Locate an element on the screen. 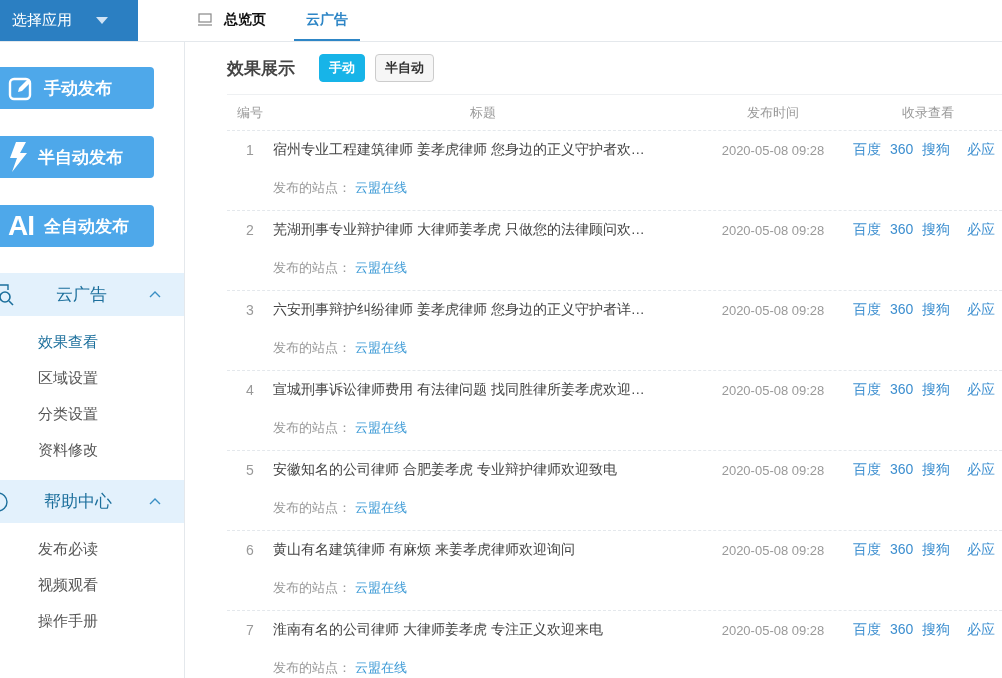 This screenshot has width=1002, height=678. row-number: 6 is located at coordinates (250, 550).